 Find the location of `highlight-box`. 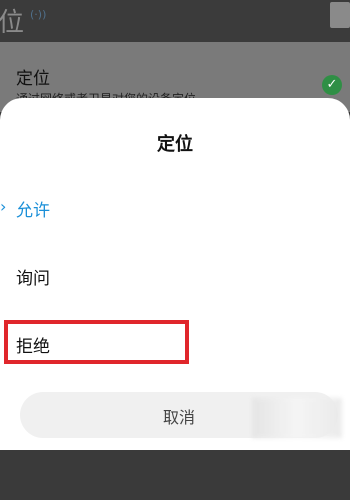

highlight-box is located at coordinates (96, 342).